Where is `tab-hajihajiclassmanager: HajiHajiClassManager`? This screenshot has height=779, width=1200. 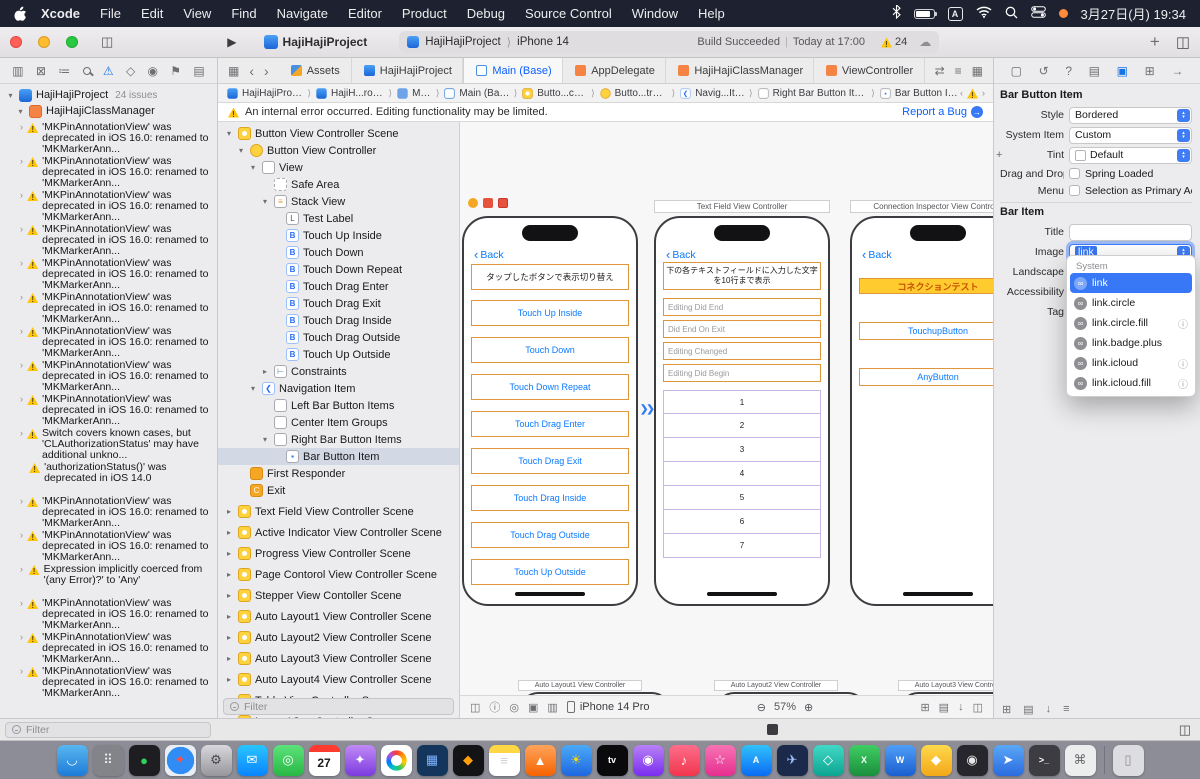
tab-hajihajiclassmanager: HajiHajiClassManager is located at coordinates (740, 70).